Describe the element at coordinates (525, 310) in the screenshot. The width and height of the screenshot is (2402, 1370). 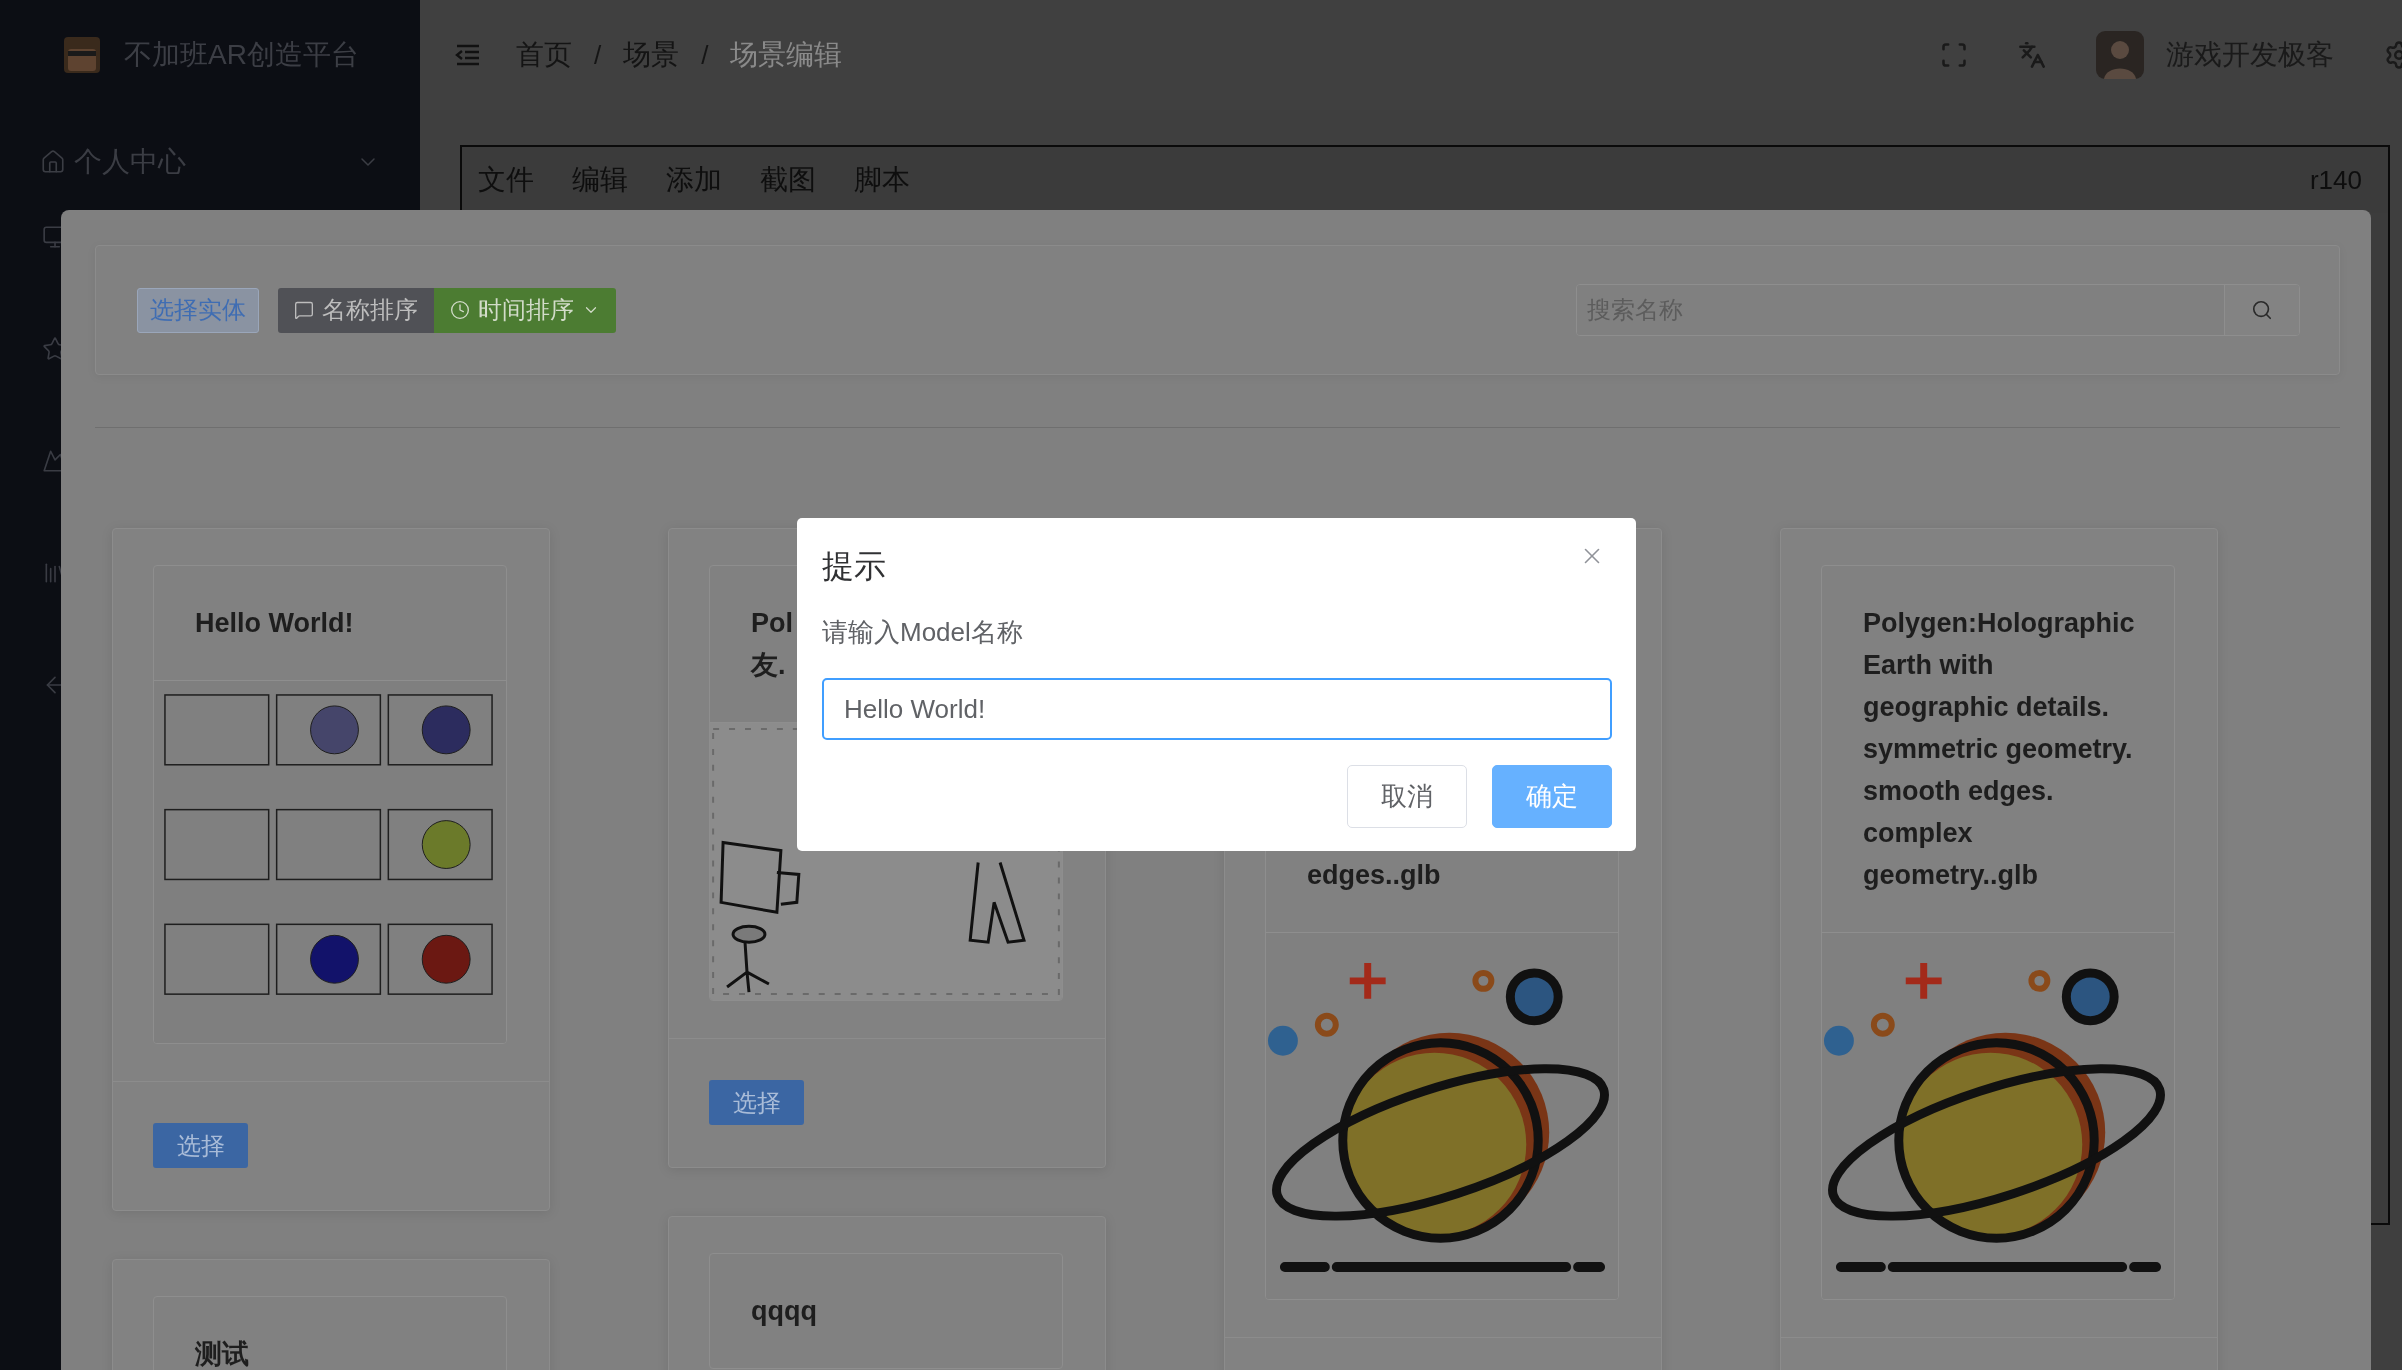
I see `sort-button: 时间排序` at that location.